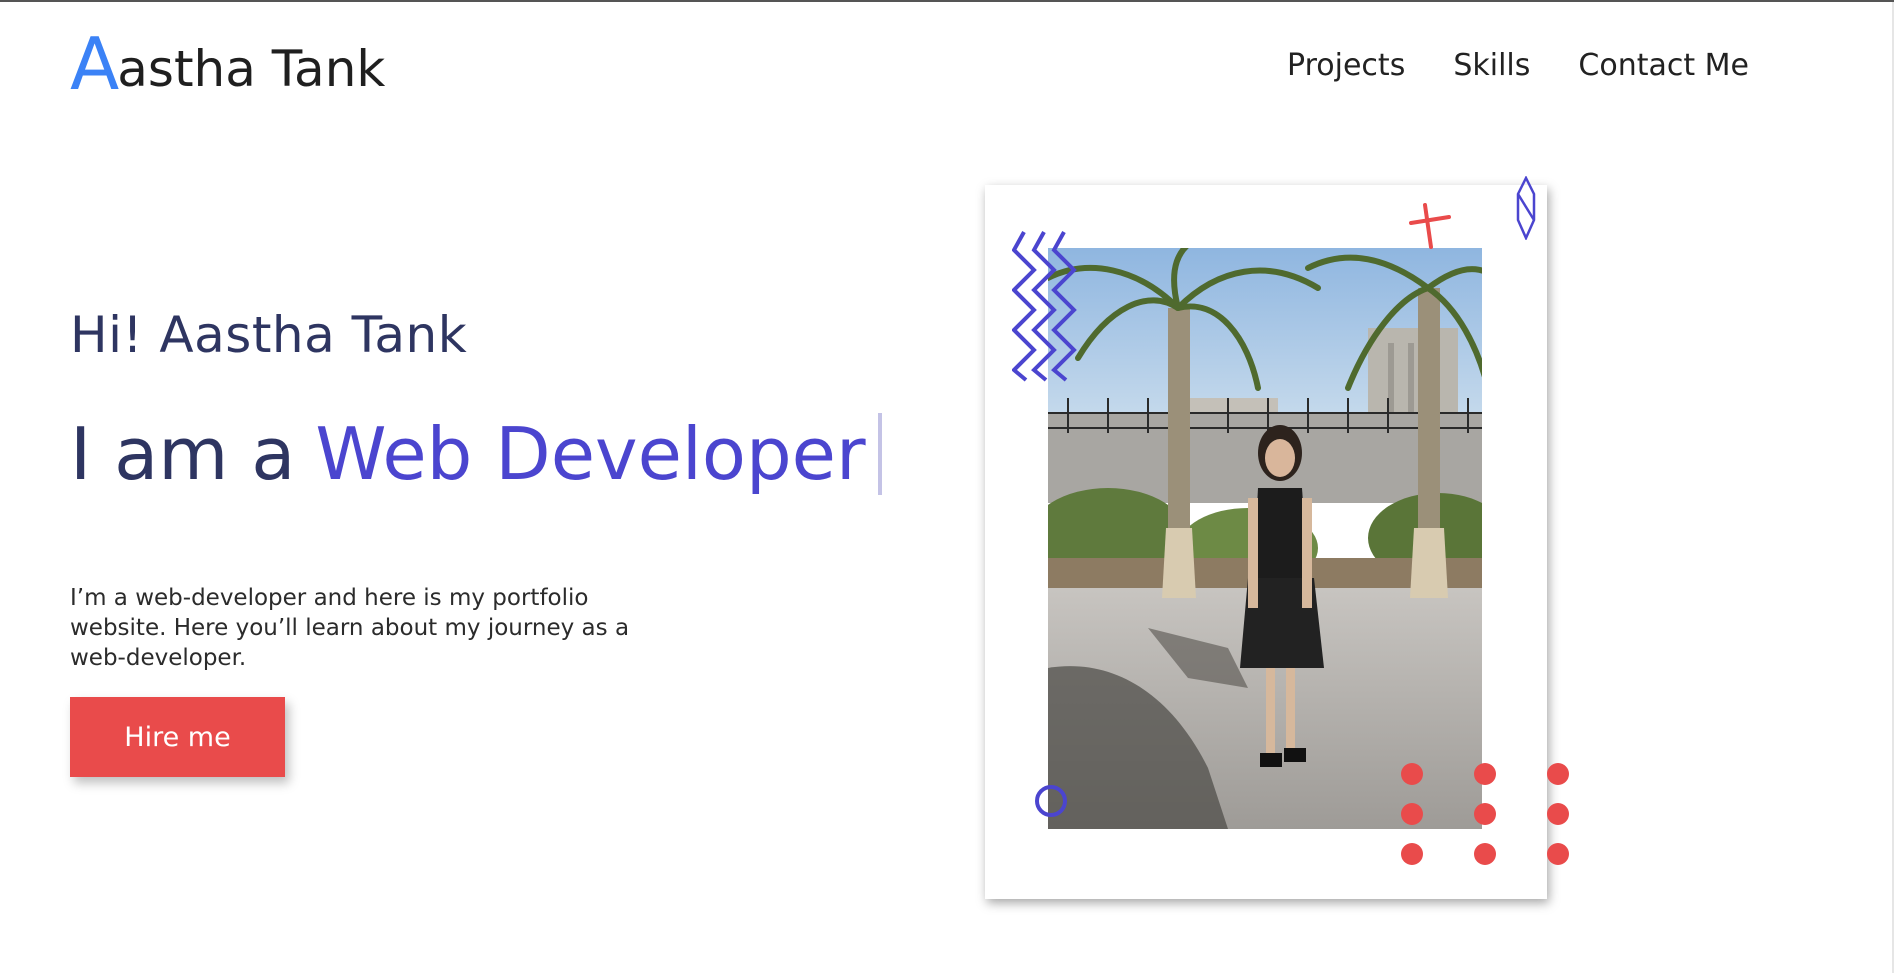 This screenshot has width=1894, height=973. What do you see at coordinates (95, 64) in the screenshot?
I see `logo-initial: A` at bounding box center [95, 64].